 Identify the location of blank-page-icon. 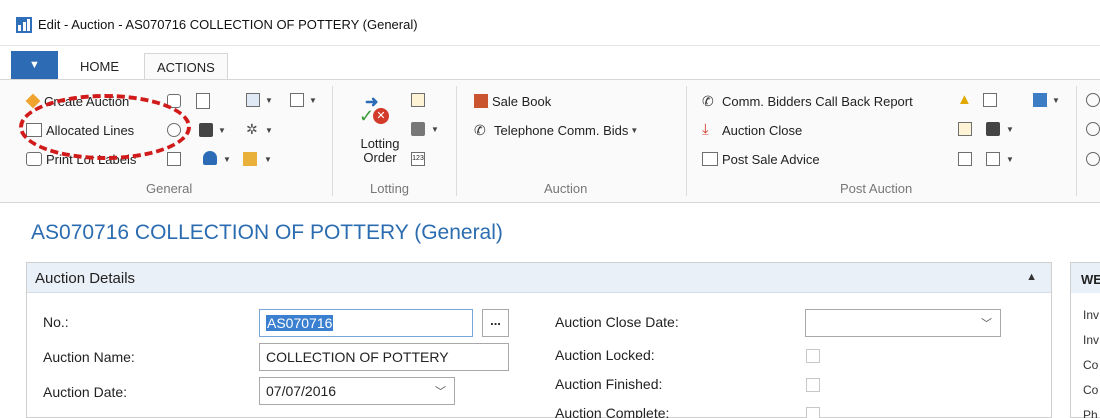
(297, 100).